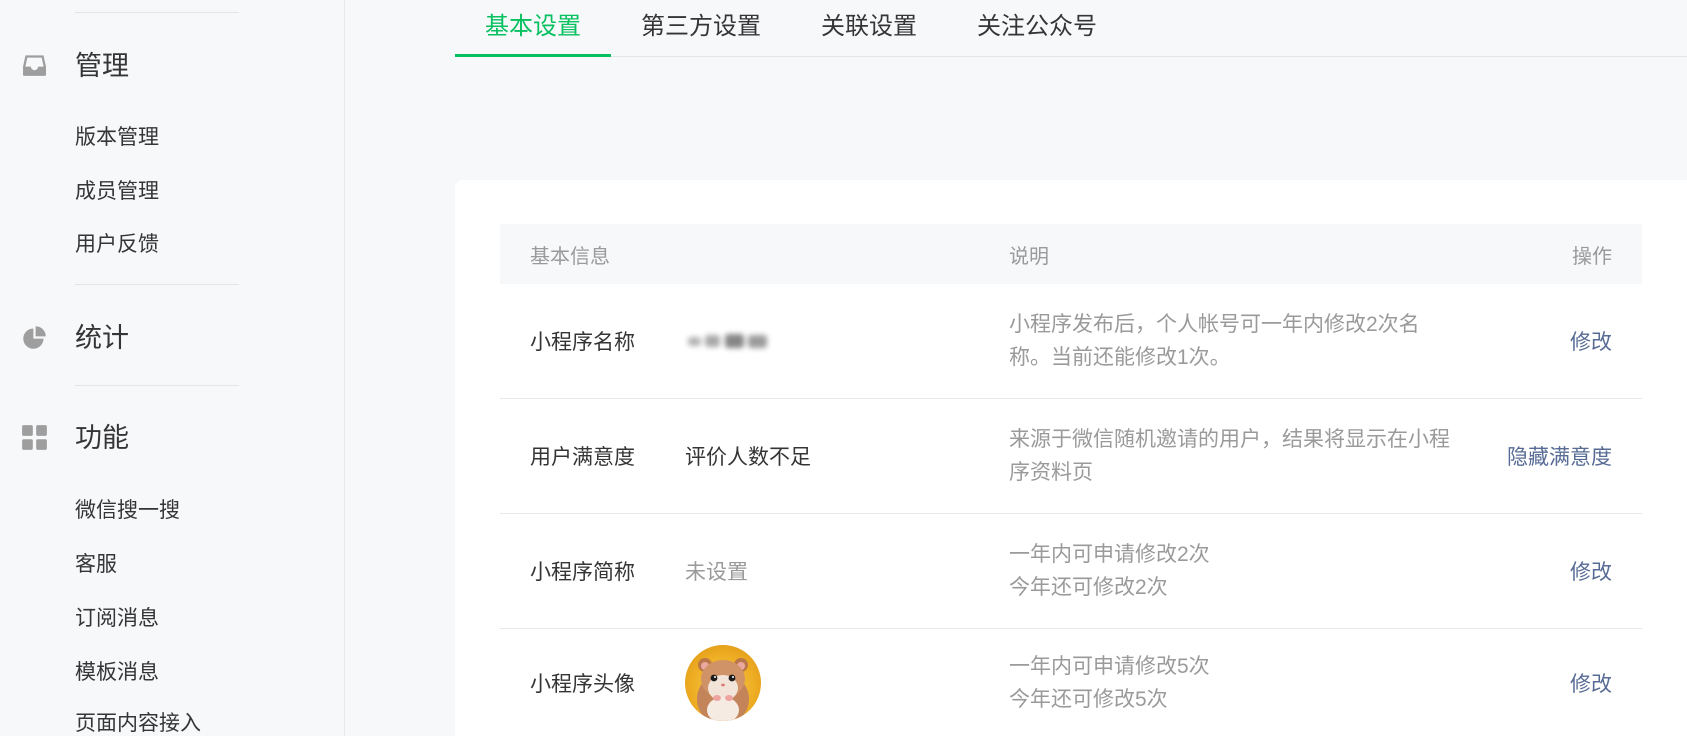  What do you see at coordinates (1037, 28) in the screenshot?
I see `tab-follow-official-account: 关注公众号` at bounding box center [1037, 28].